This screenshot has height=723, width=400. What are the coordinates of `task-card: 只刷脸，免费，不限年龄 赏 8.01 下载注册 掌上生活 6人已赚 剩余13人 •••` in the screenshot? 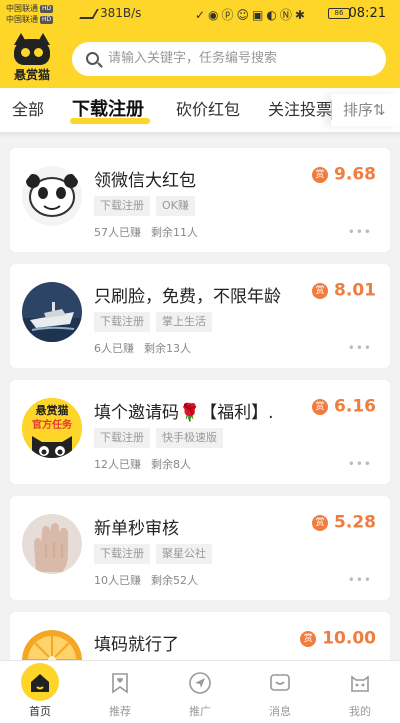 It's located at (200, 316).